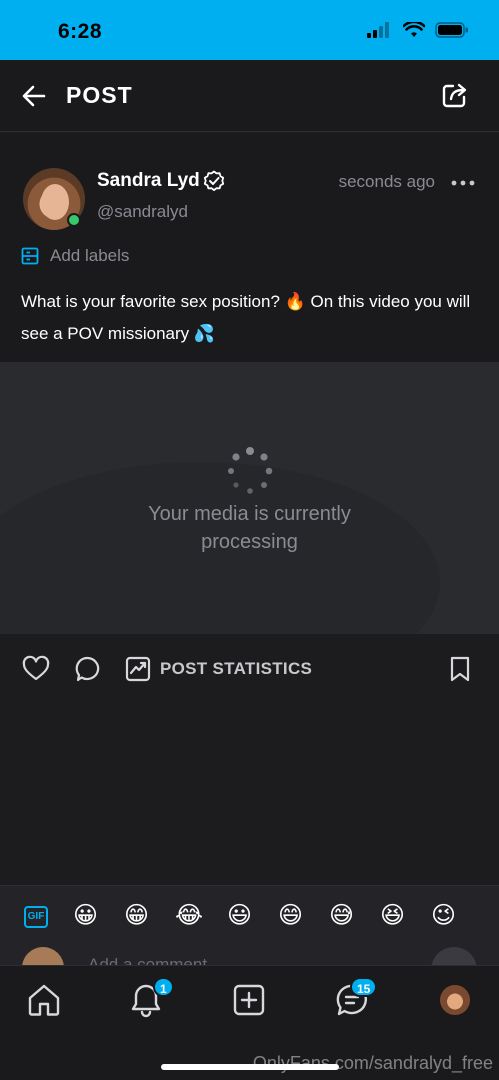 This screenshot has width=499, height=1080. I want to click on author-handle: @sandralyd, so click(142, 212).